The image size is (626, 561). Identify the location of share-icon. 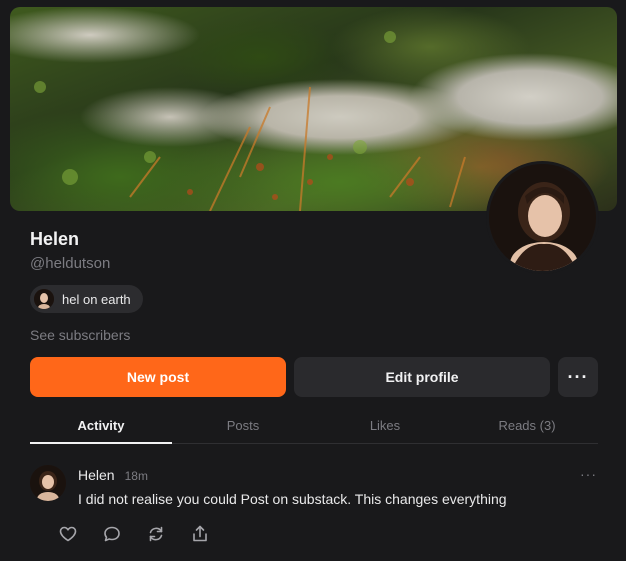
(200, 534).